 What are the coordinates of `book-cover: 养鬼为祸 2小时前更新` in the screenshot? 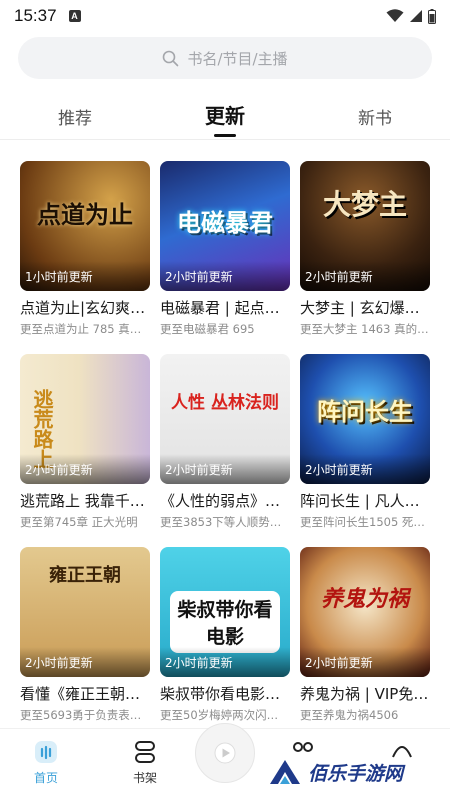 It's located at (365, 612).